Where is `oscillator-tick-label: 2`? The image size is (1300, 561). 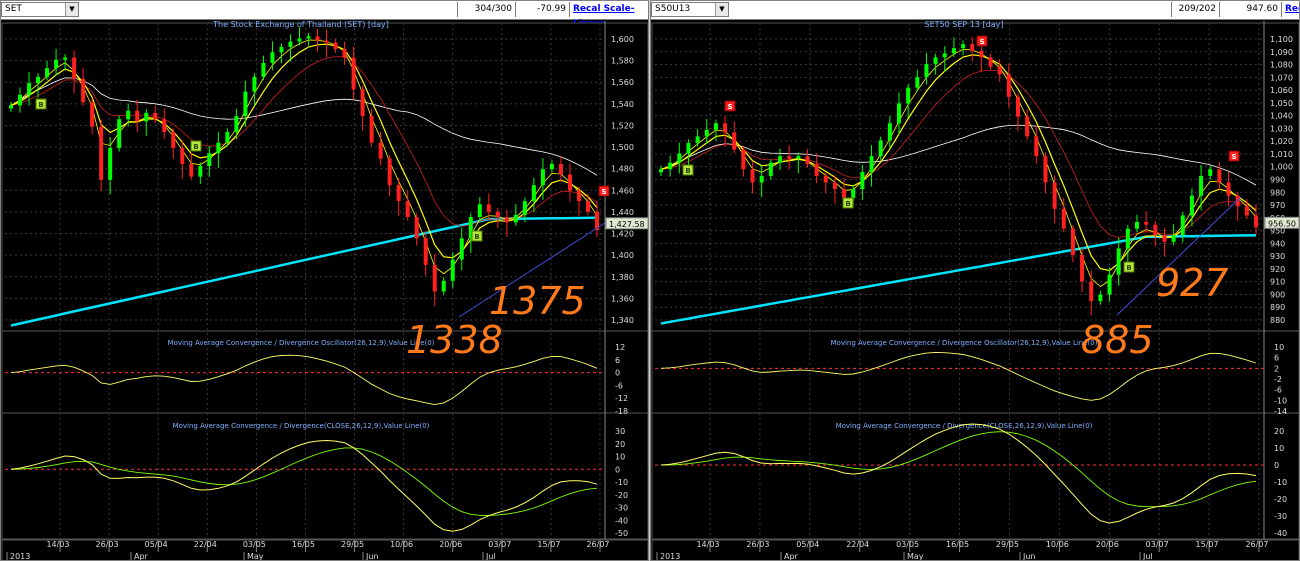
oscillator-tick-label: 2 is located at coordinates (1276, 368).